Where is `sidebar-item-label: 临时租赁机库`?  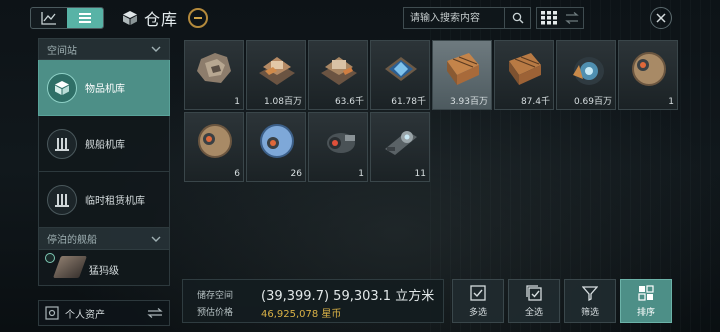
sidebar-item-label: 临时租赁机库 is located at coordinates (115, 201).